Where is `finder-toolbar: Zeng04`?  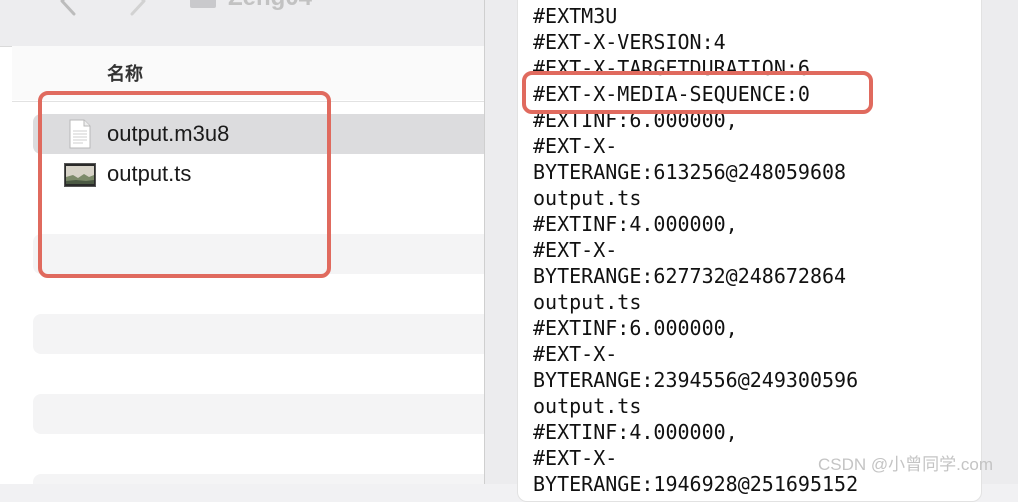
finder-toolbar: Zeng04 is located at coordinates (242, 23).